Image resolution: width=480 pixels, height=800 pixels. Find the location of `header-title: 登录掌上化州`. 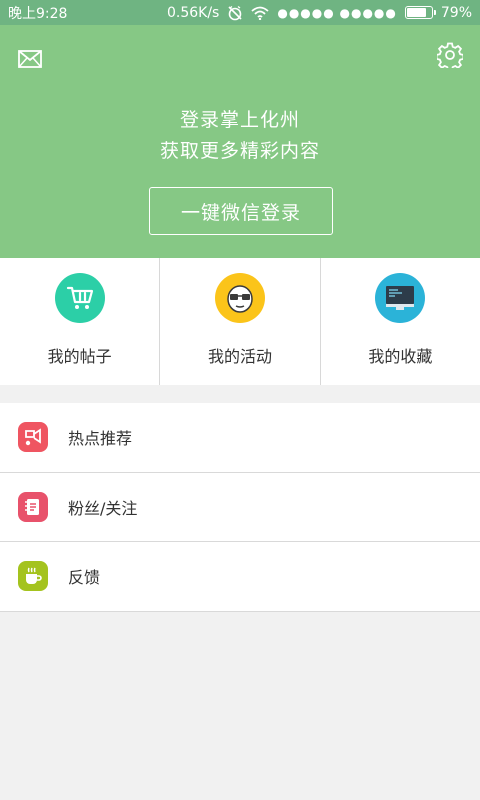

header-title: 登录掌上化州 is located at coordinates (239, 120).